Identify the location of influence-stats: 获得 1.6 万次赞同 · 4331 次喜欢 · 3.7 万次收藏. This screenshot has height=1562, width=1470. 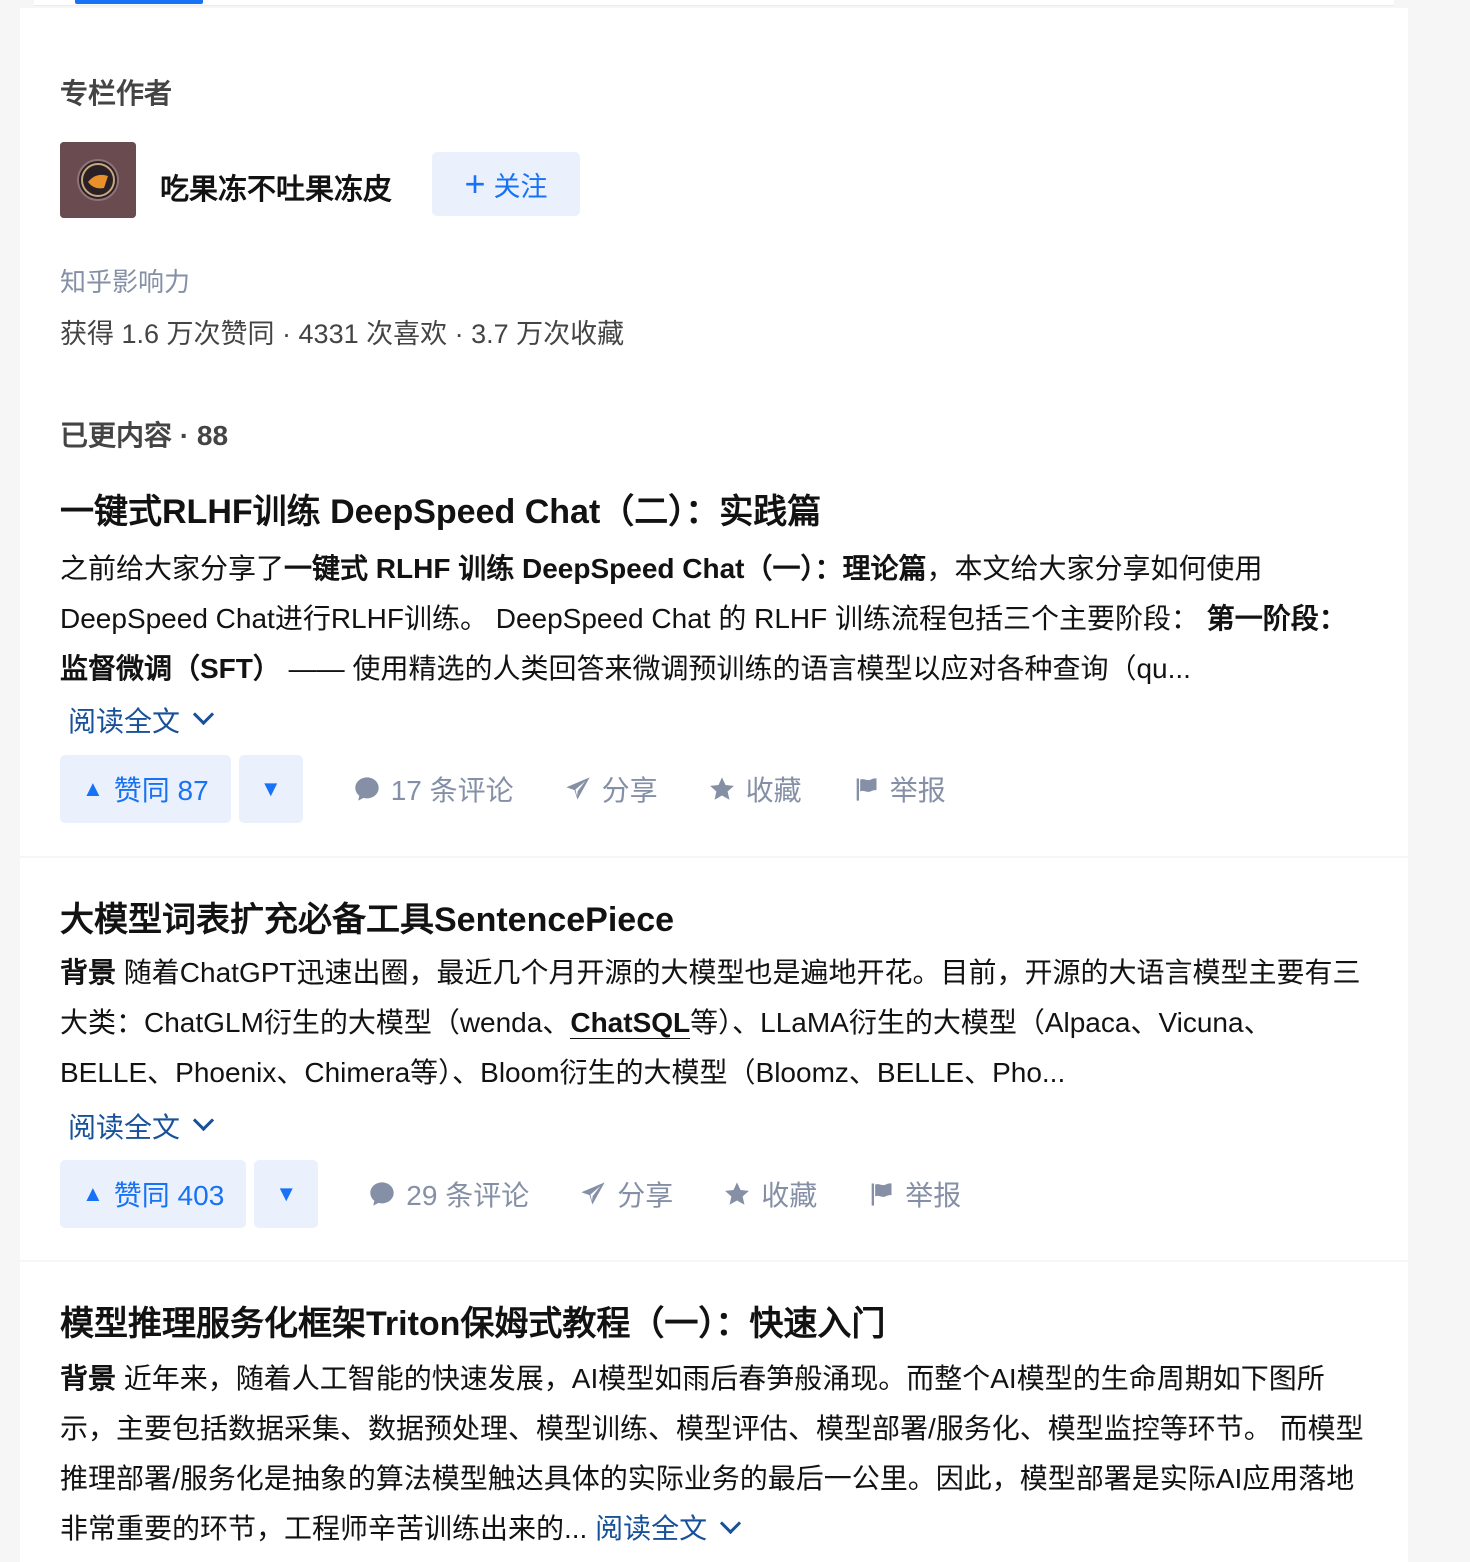
(342, 334).